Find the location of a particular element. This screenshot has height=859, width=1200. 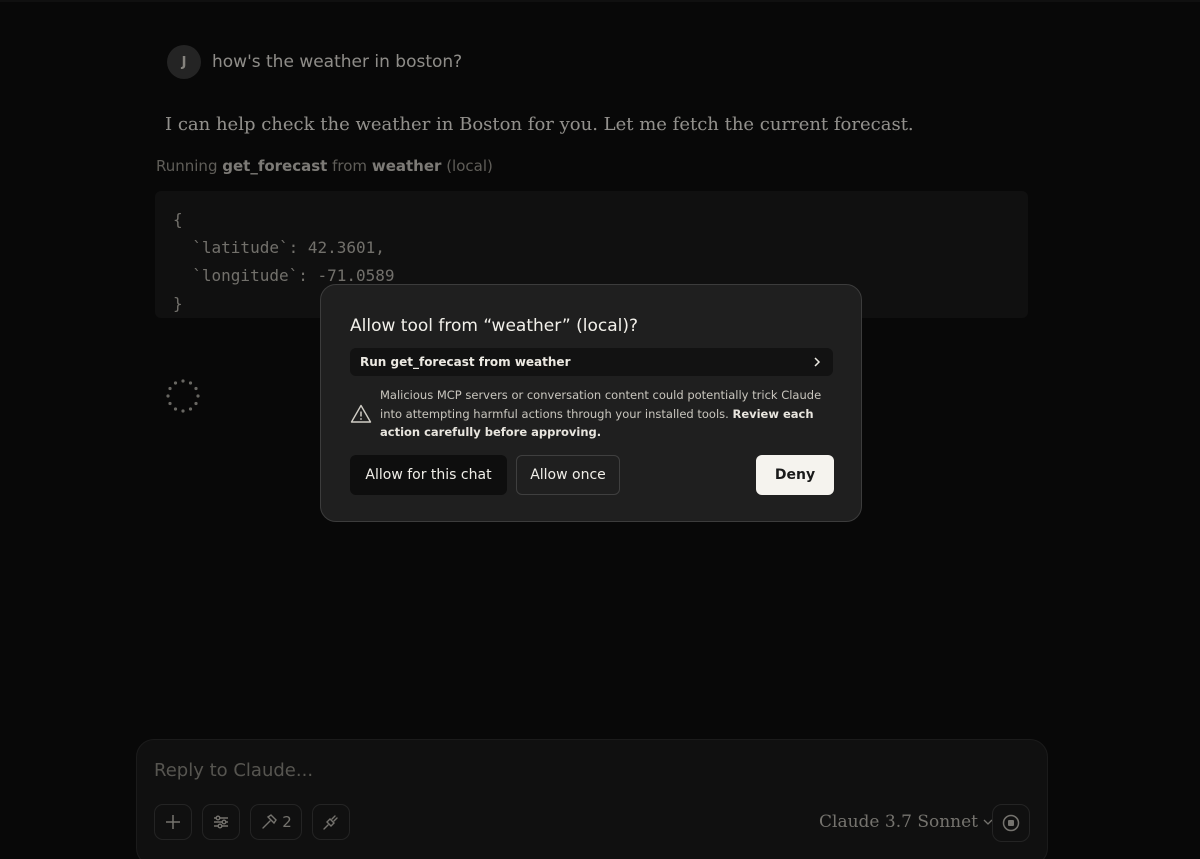

tool-details-expander: Run get_forecast from weather is located at coordinates (591, 362).